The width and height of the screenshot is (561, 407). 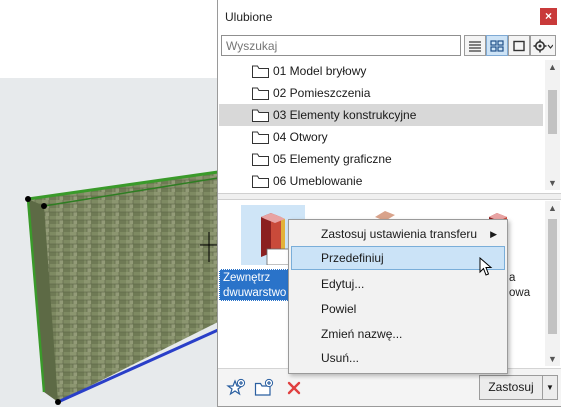 What do you see at coordinates (341, 45) in the screenshot?
I see `search-input` at bounding box center [341, 45].